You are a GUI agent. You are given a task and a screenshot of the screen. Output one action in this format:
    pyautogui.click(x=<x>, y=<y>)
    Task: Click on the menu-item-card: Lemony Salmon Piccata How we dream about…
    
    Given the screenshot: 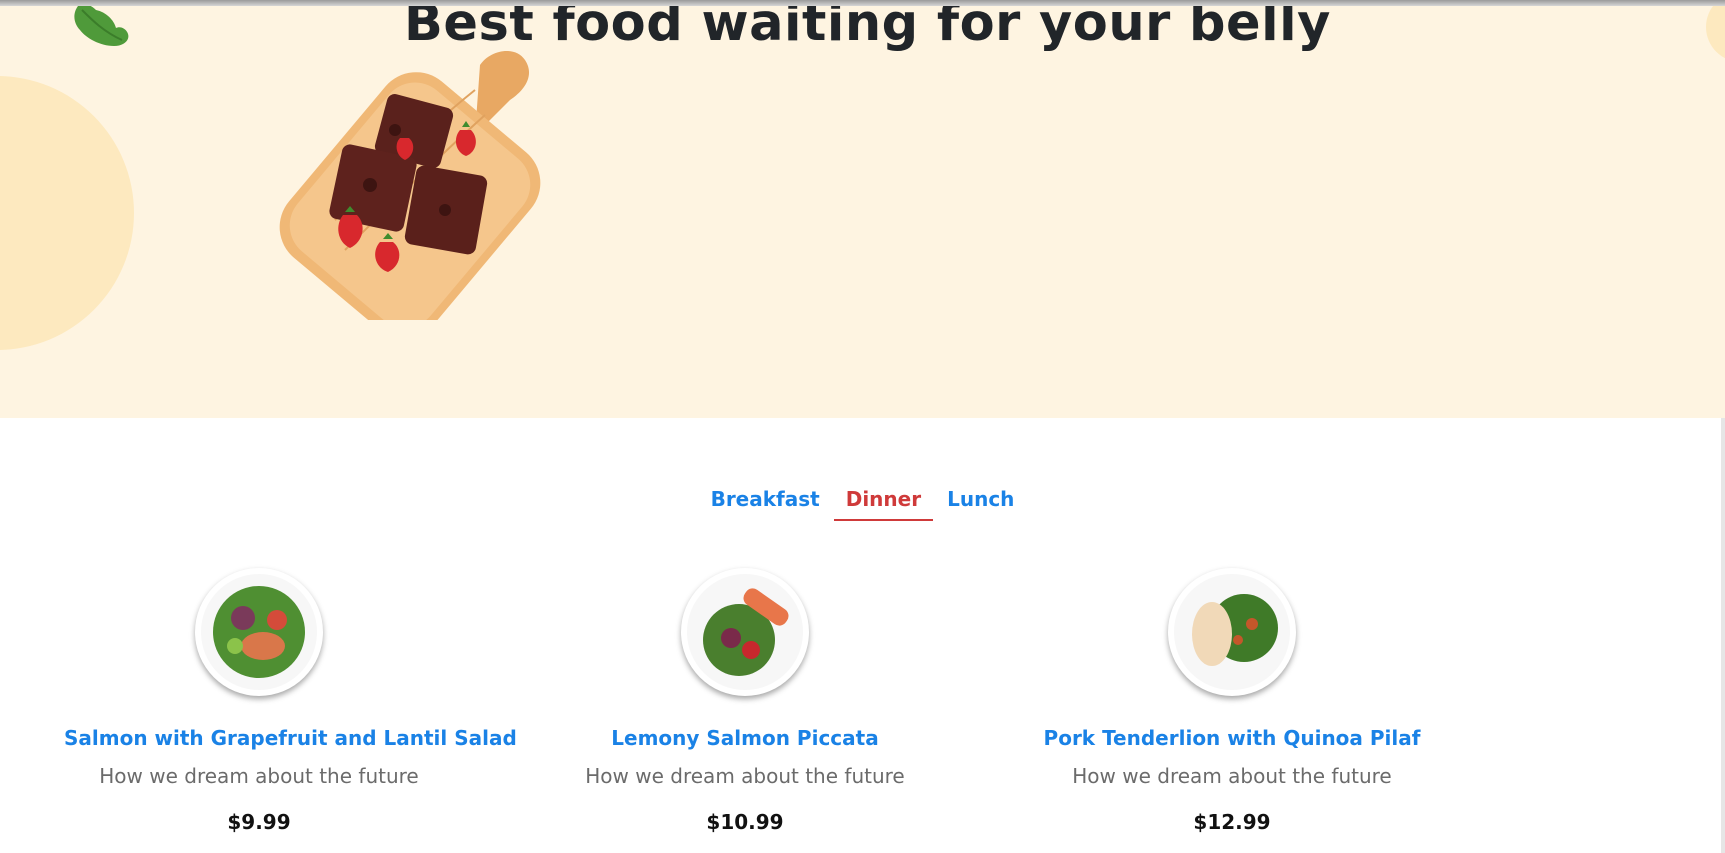 What is the action you would take?
    pyautogui.click(x=745, y=701)
    